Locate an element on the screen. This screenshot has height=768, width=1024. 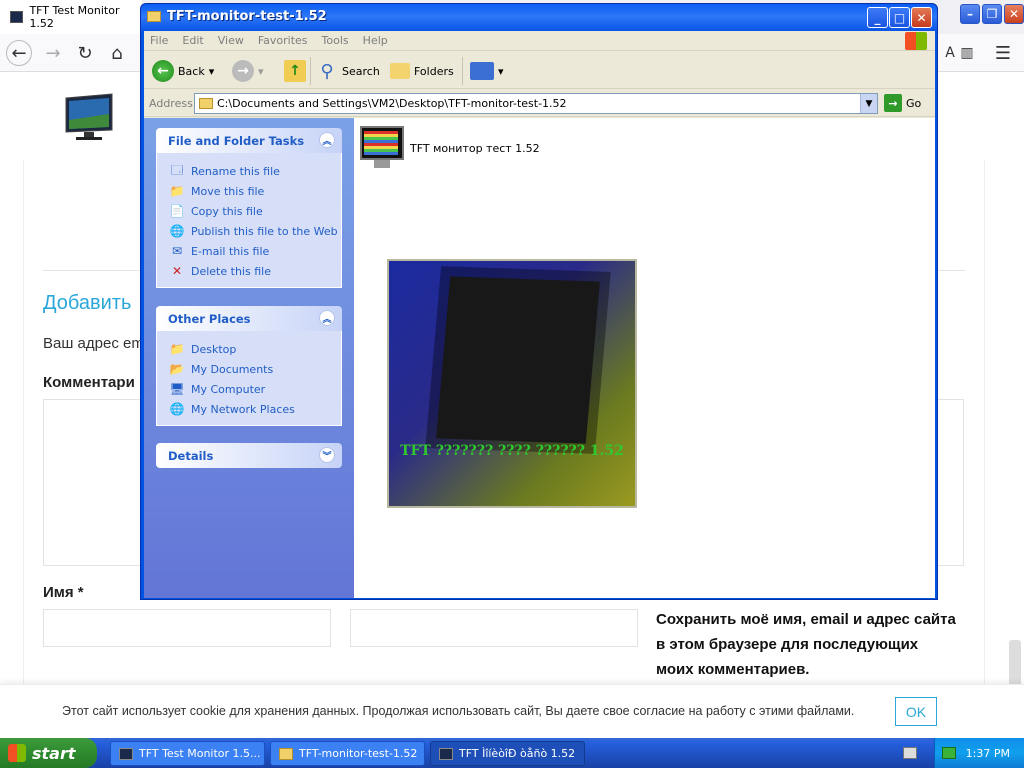
file-tasks-header: File and Folder Tasks ︽ is located at coordinates (249, 140).